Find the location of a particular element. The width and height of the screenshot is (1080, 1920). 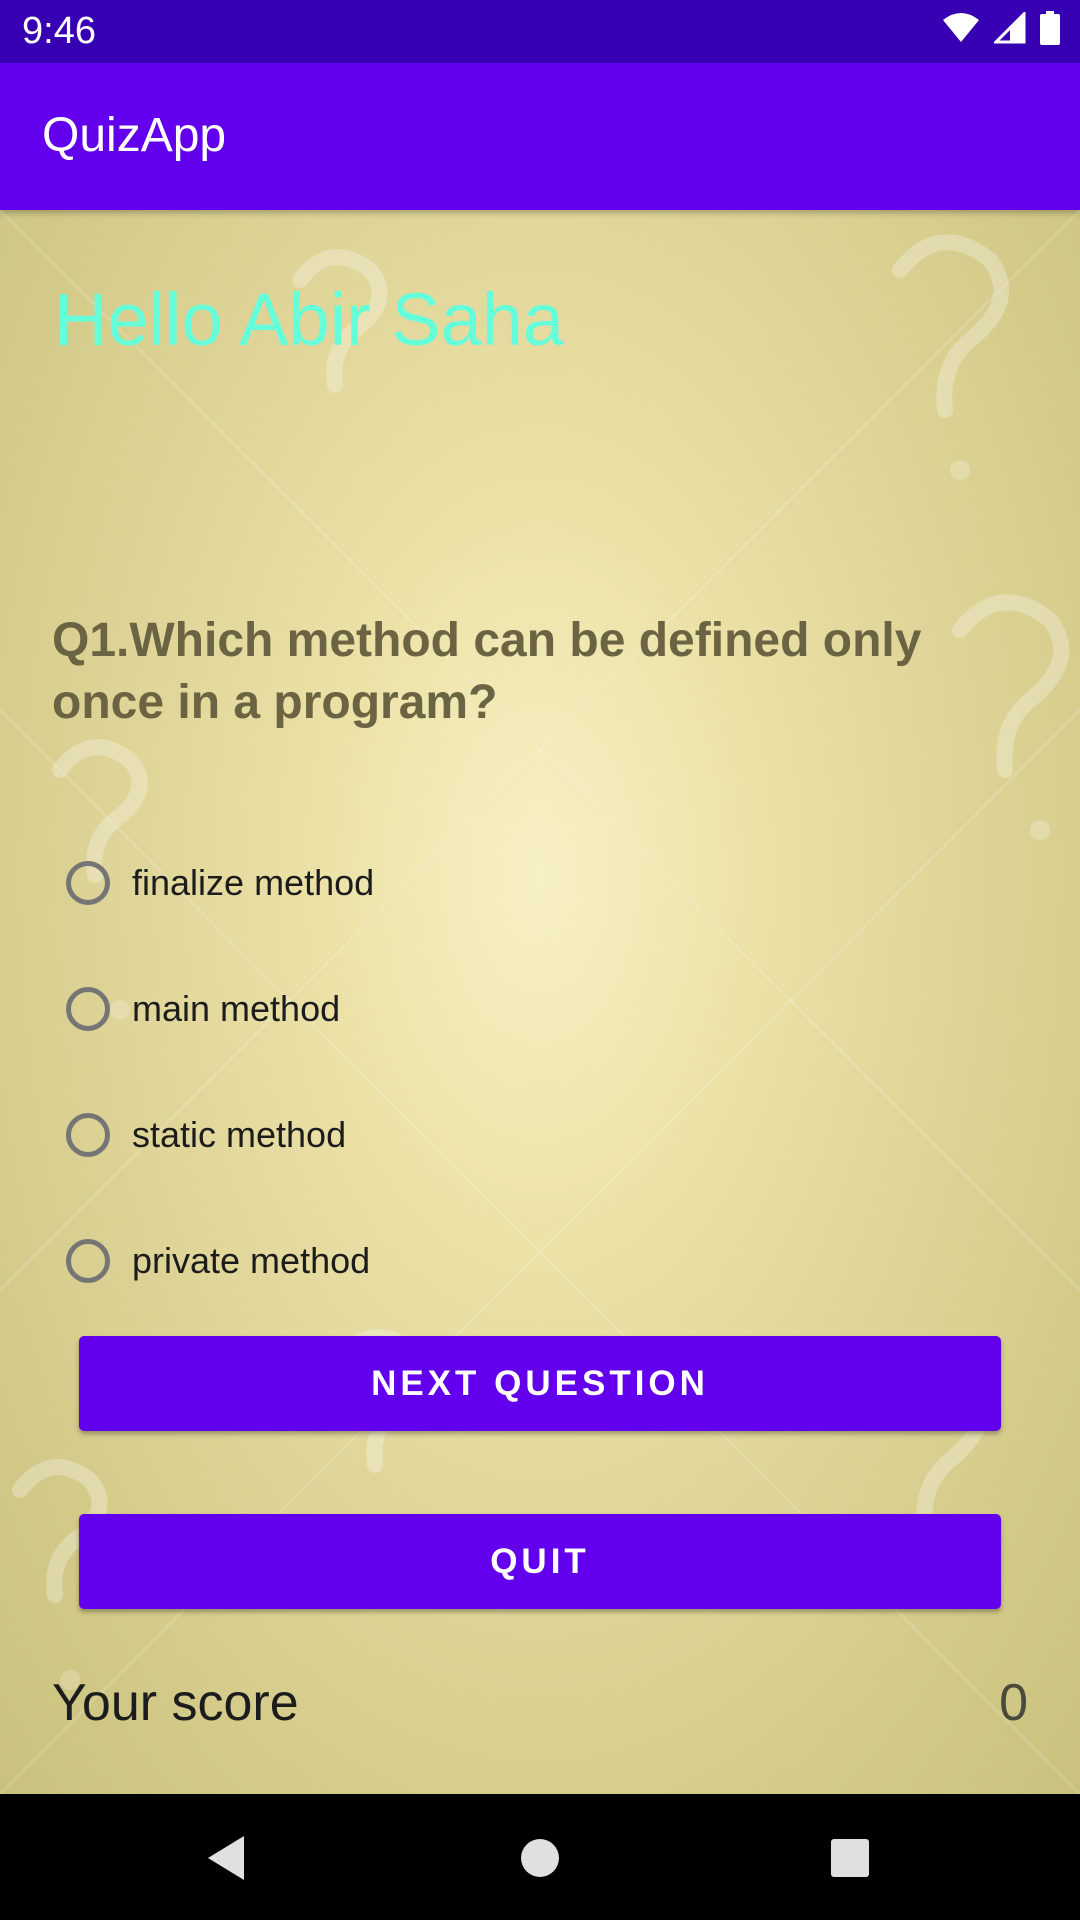

battery-icon is located at coordinates (1050, 30).